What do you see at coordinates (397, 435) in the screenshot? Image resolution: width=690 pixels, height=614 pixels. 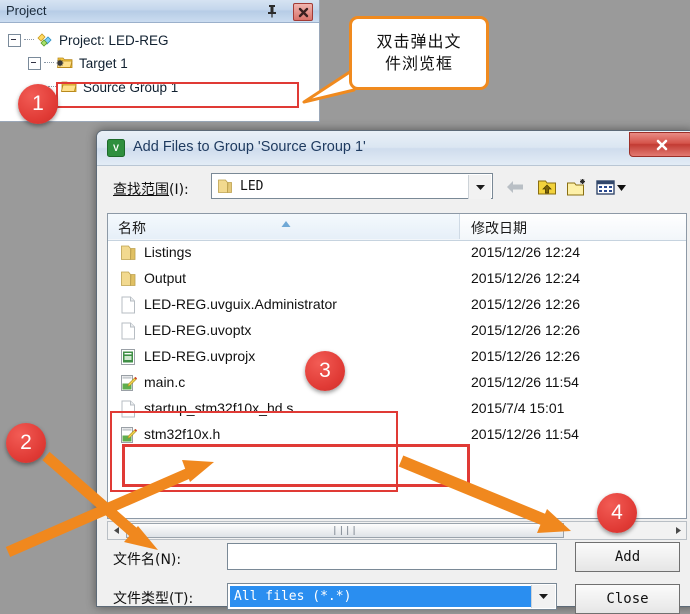 I see `file-list-row: stm32f10x.h 2015/12/26 11:54` at bounding box center [397, 435].